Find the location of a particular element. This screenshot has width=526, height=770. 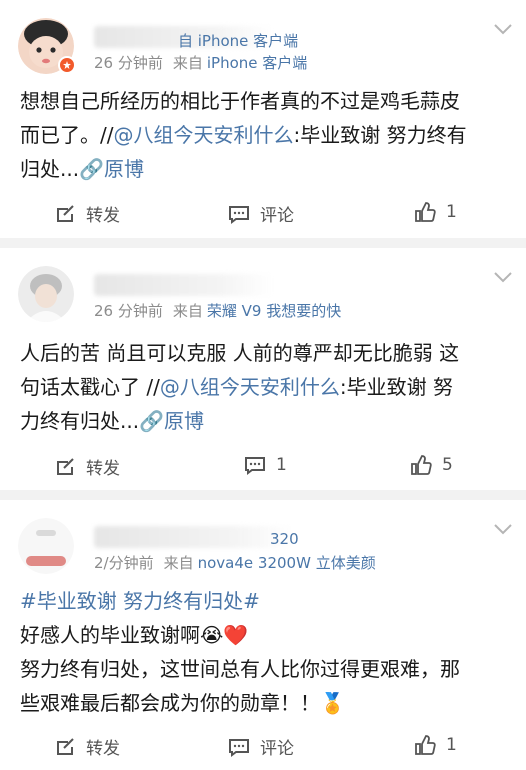

content-line: 句话太戳心了 //@八组今天安利什么:毕业致谢 努 is located at coordinates (265, 387).